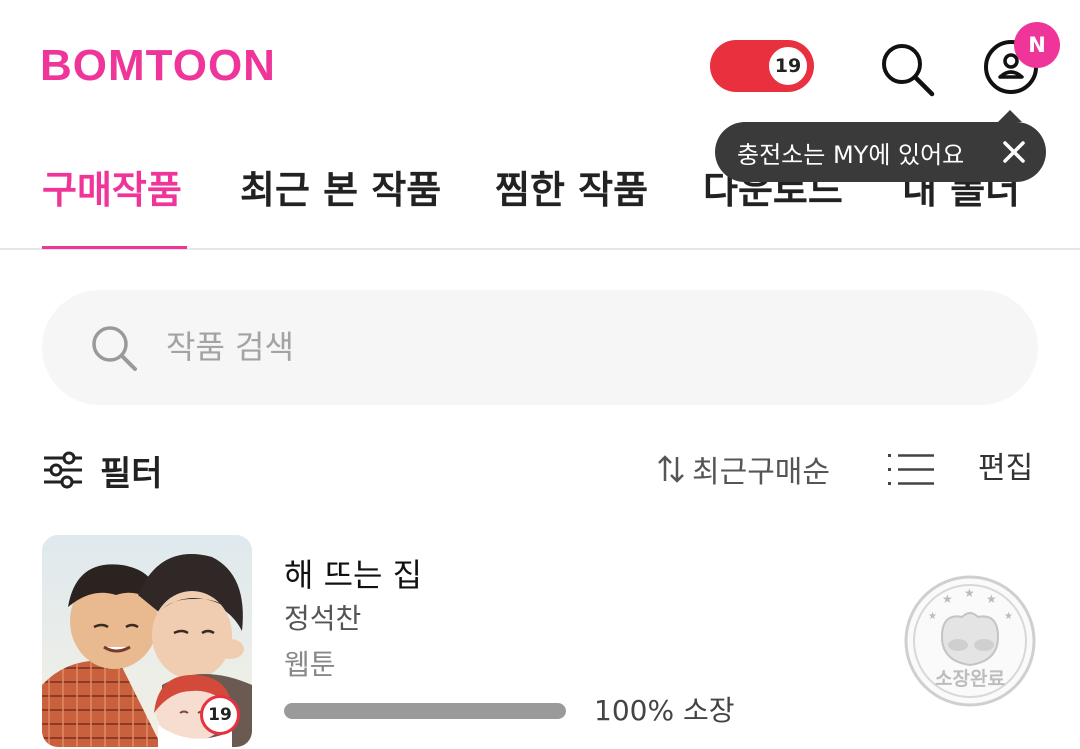 The height and width of the screenshot is (749, 1080). I want to click on filter-sliders-icon, so click(63, 470).